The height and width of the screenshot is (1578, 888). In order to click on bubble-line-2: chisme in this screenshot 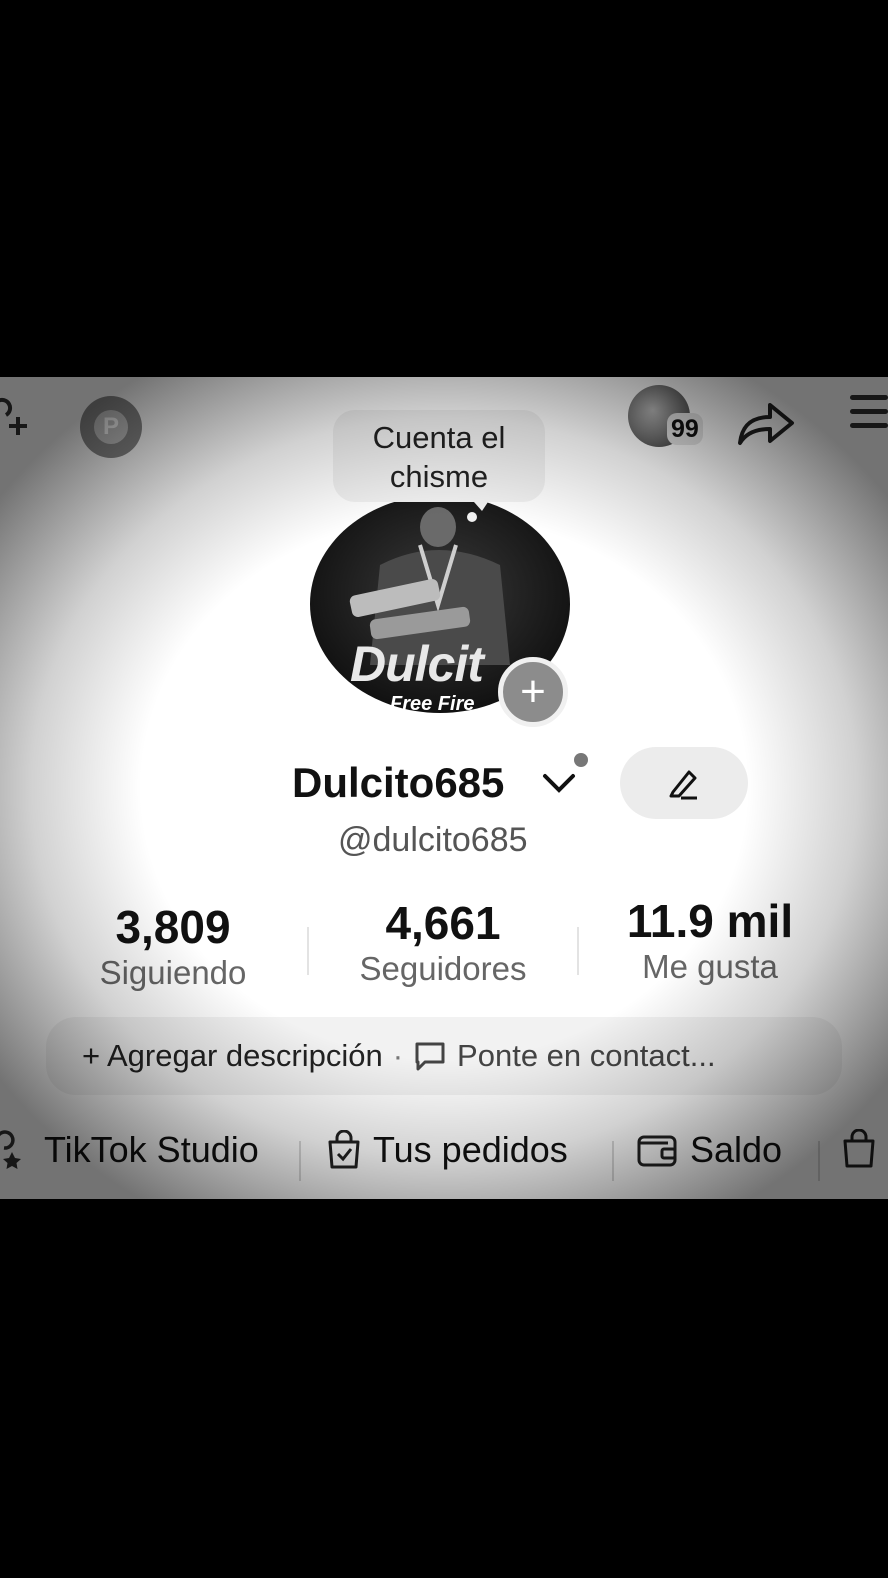, I will do `click(439, 476)`.